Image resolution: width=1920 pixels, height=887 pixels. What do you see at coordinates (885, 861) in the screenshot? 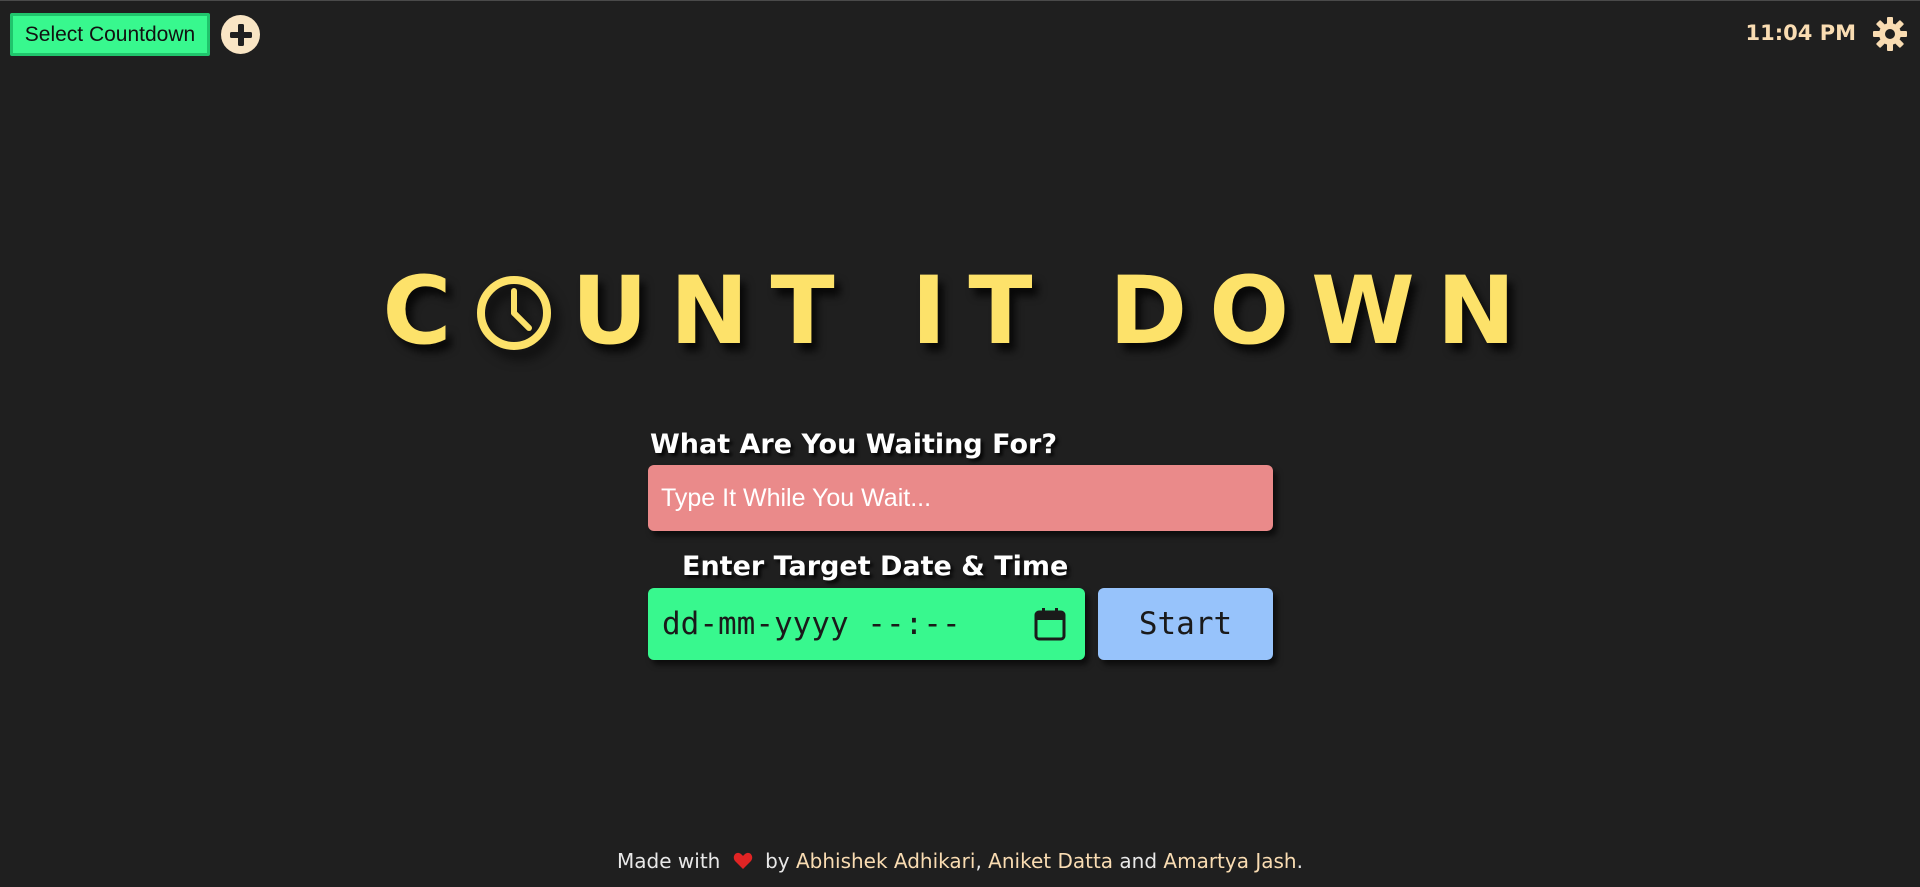
I see `author-link-1: Abhishek Adhikari` at bounding box center [885, 861].